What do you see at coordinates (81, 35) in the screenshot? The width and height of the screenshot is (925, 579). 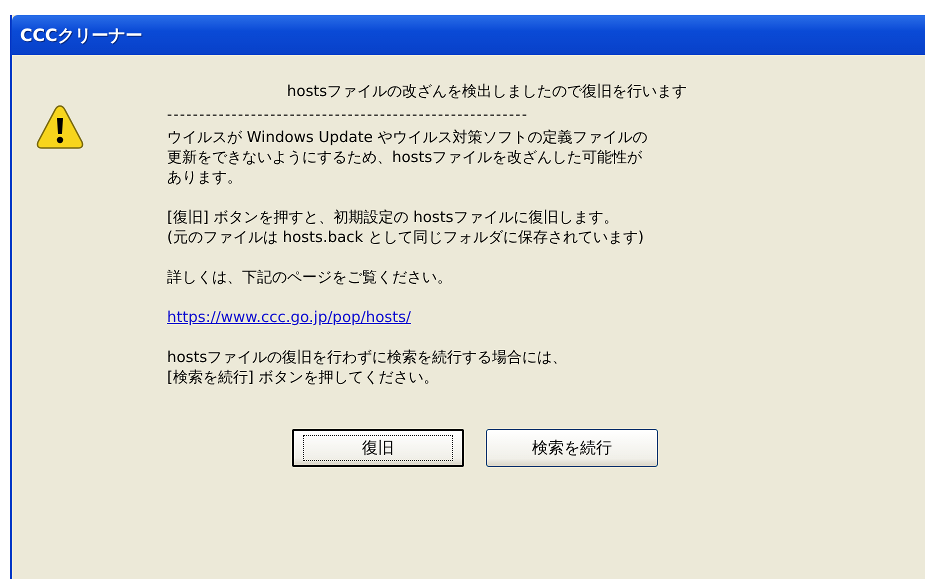 I see `window-title: CCCクリーナー` at bounding box center [81, 35].